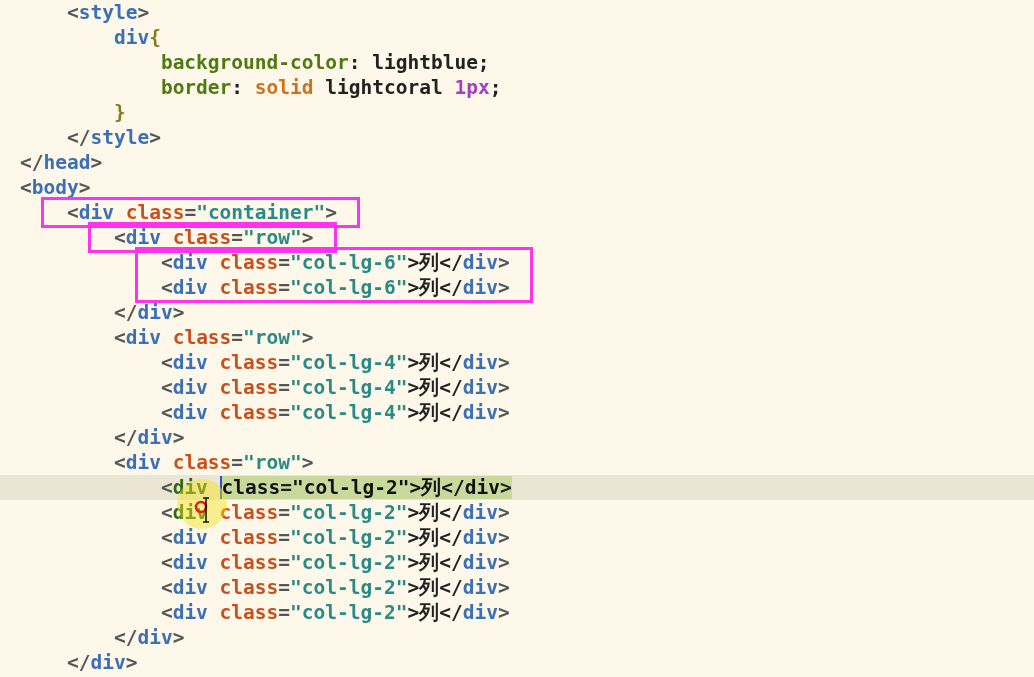 This screenshot has width=1034, height=677. I want to click on code-line: </head>, so click(61, 162).